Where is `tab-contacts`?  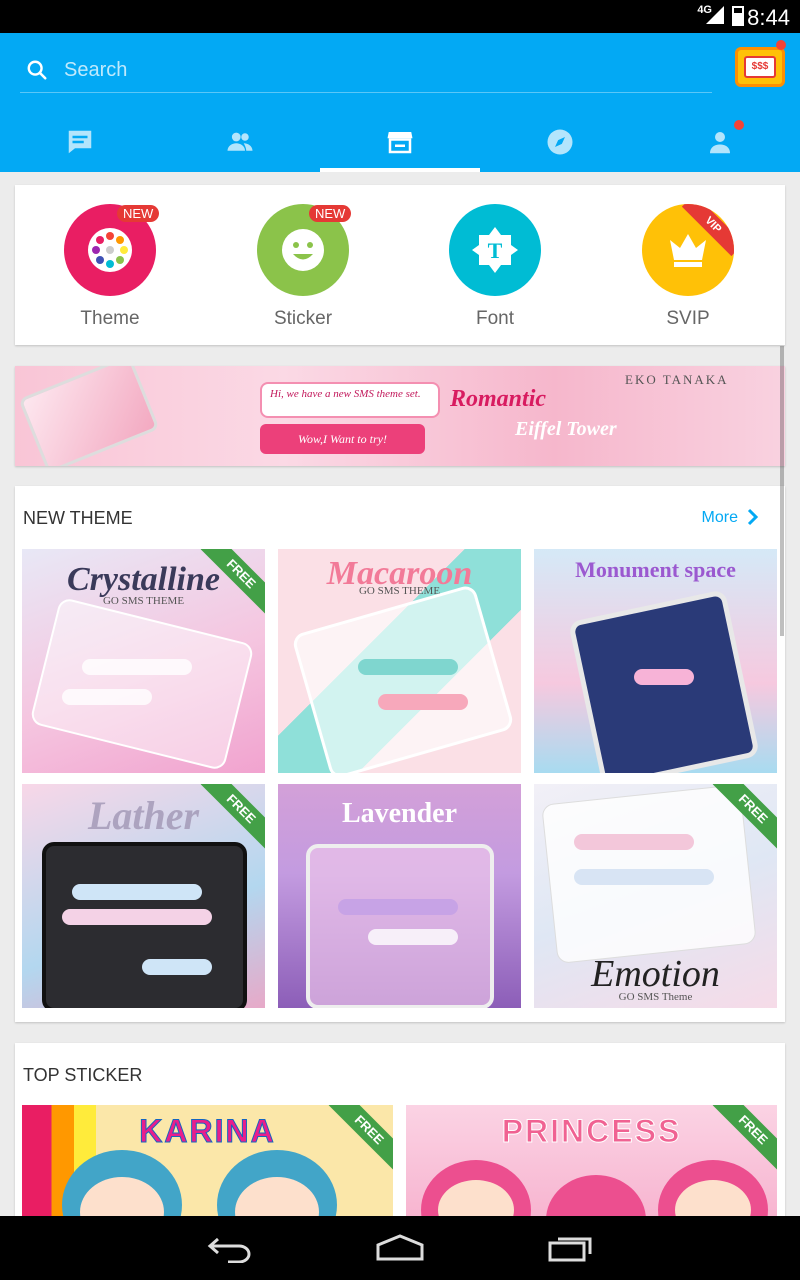
tab-contacts is located at coordinates (240, 141).